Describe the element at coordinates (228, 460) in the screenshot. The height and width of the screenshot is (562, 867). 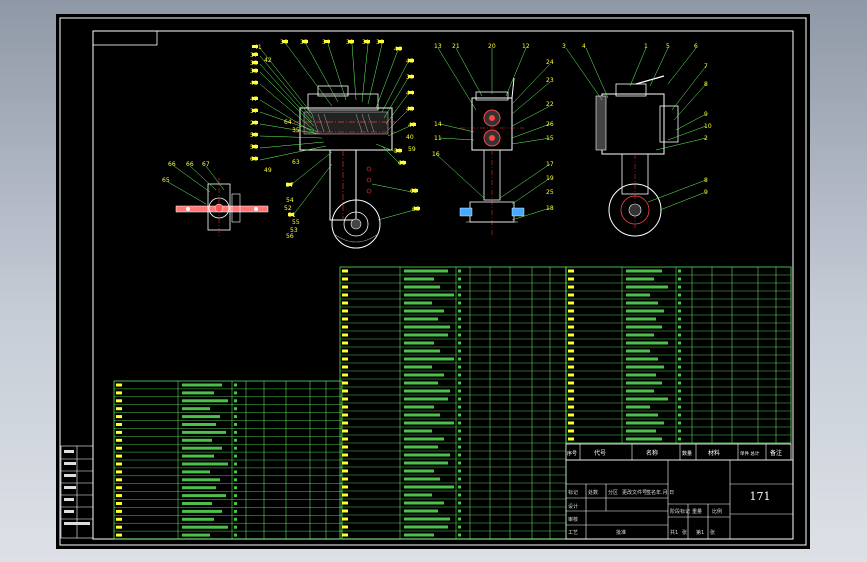
I see `parts-list-left` at that location.